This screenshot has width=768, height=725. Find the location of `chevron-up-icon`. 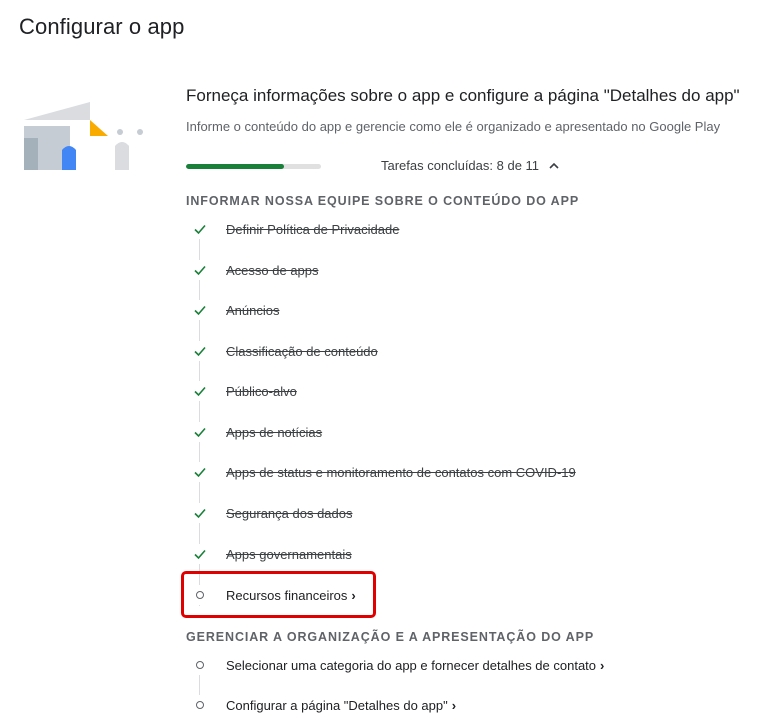

chevron-up-icon is located at coordinates (554, 165).